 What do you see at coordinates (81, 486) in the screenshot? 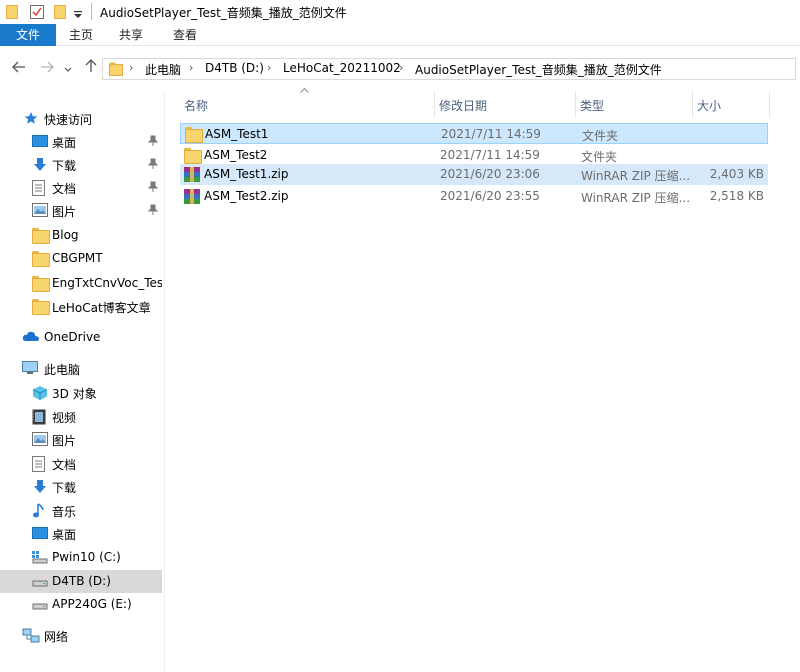
I see `nav-item-downloads-pc: 下载` at bounding box center [81, 486].